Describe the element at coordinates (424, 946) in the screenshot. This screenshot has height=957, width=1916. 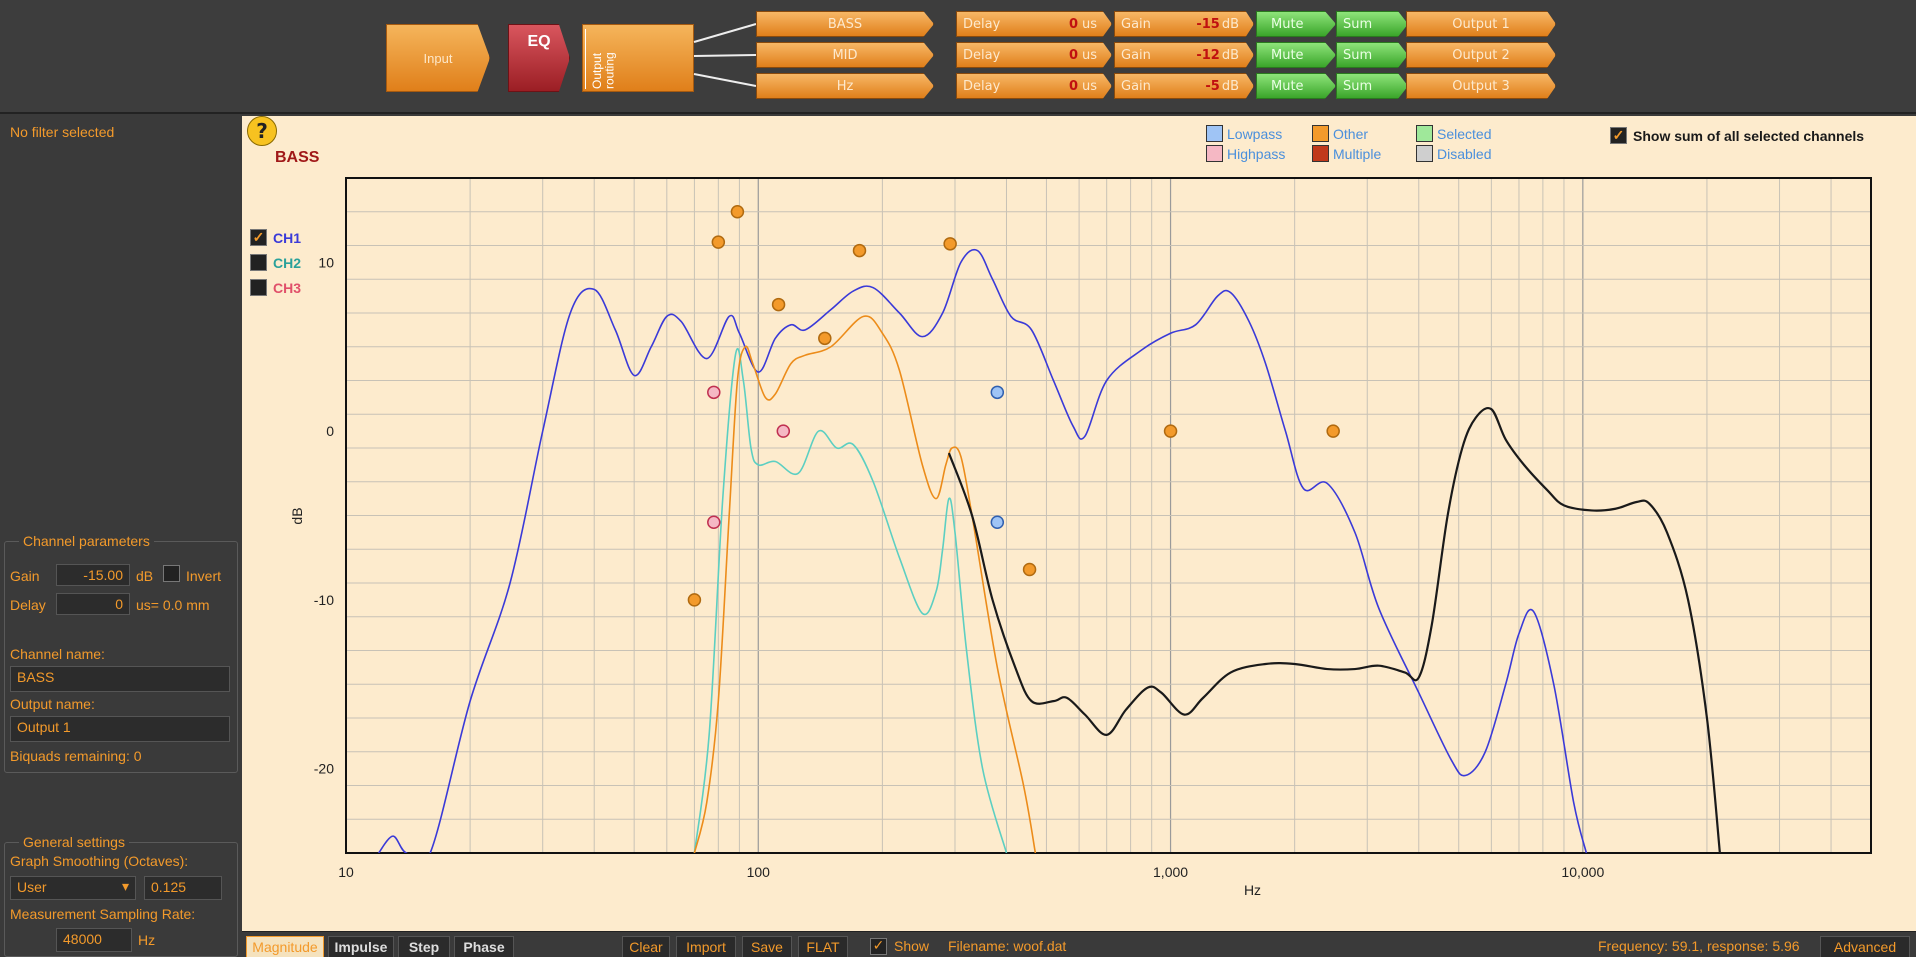
I see `tab-step: Step` at that location.